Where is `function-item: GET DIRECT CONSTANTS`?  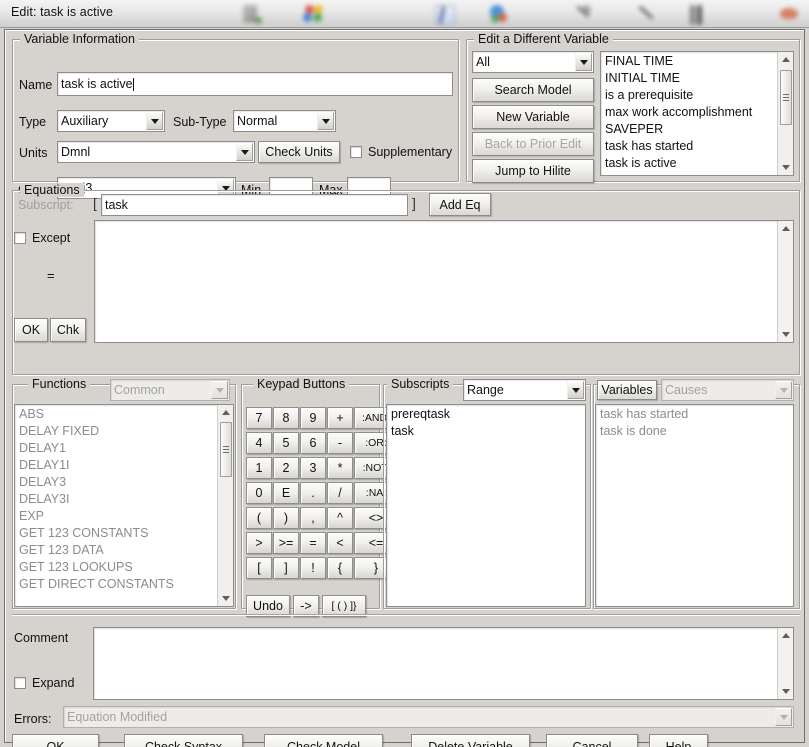 function-item: GET DIRECT CONSTANTS is located at coordinates (124, 584).